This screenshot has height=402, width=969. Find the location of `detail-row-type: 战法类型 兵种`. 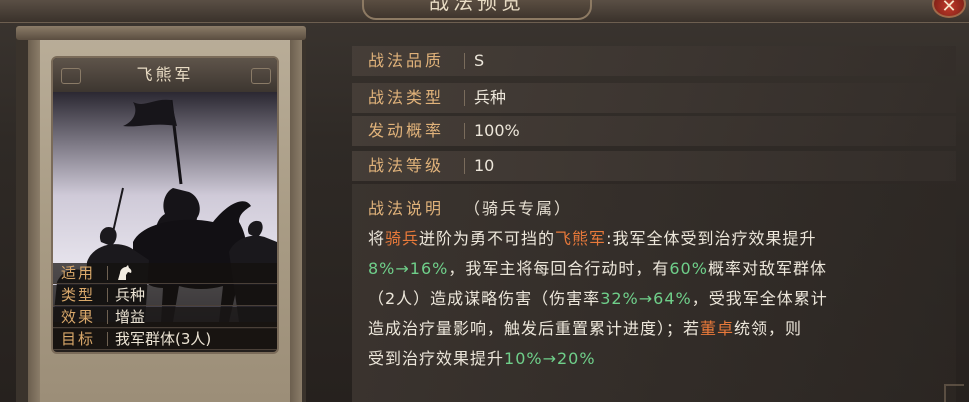

detail-row-type: 战法类型 兵种 is located at coordinates (654, 98).